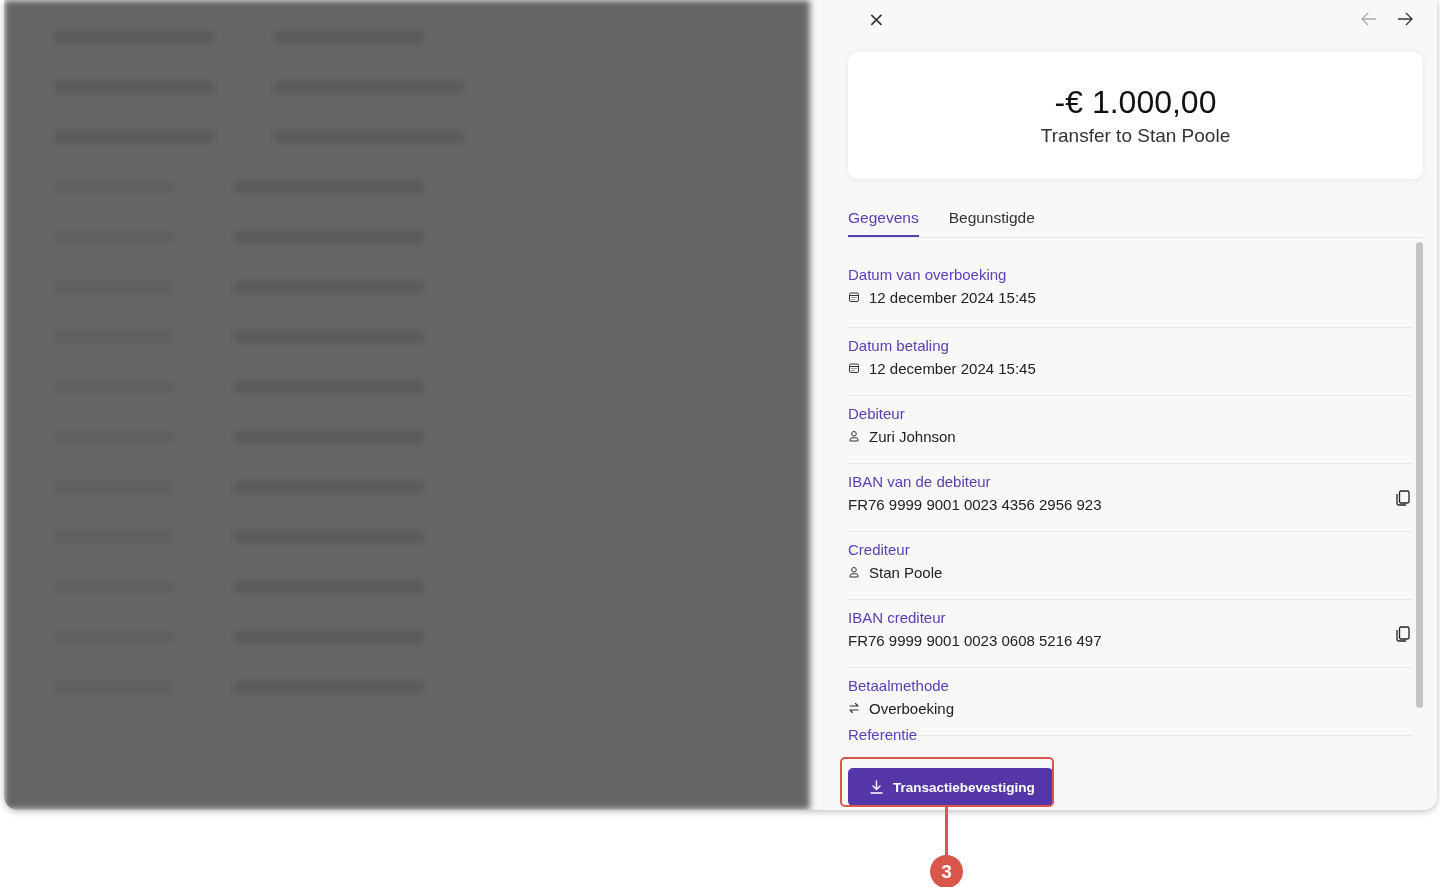 Image resolution: width=1440 pixels, height=887 pixels. What do you see at coordinates (906, 572) in the screenshot?
I see `field-value: Stan Poole` at bounding box center [906, 572].